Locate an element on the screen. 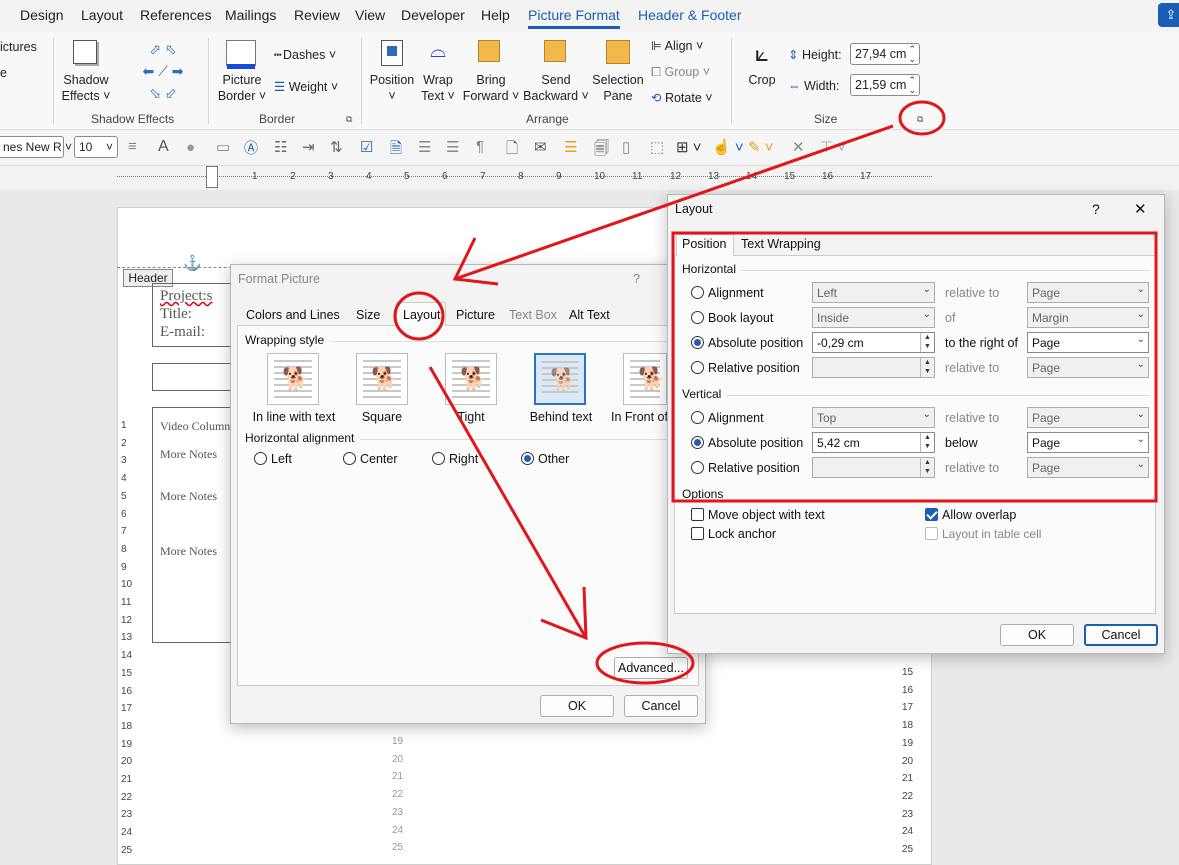  h-relative-relative-select: Page ⌄ is located at coordinates (1088, 367).